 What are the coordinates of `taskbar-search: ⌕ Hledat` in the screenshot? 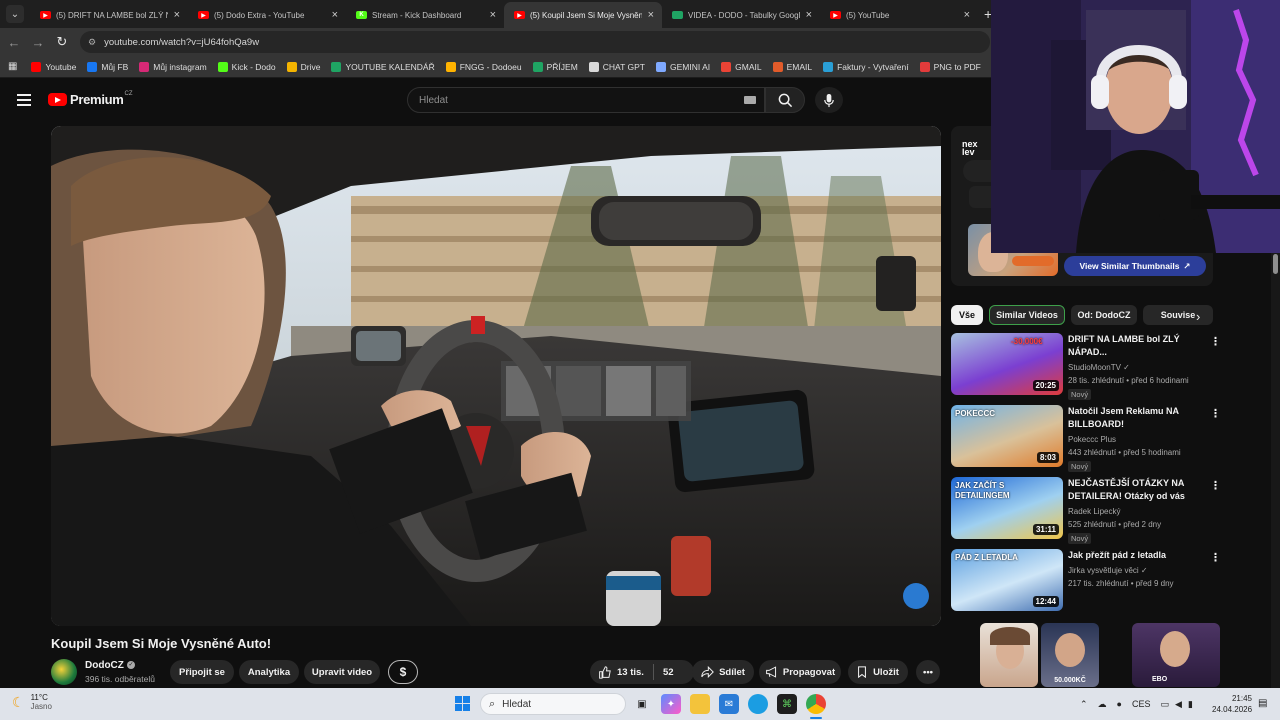 It's located at (553, 704).